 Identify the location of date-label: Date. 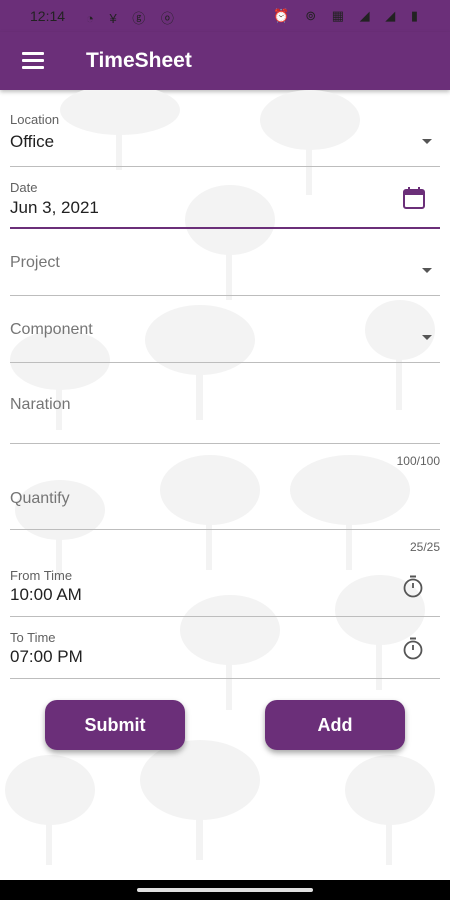
(24, 187).